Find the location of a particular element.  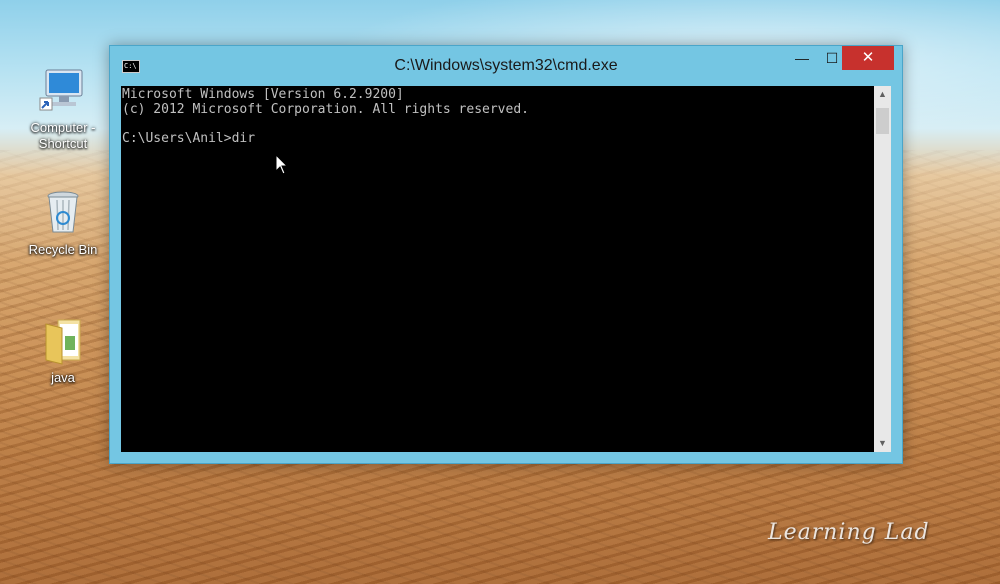

computer-icon is located at coordinates (63, 91).